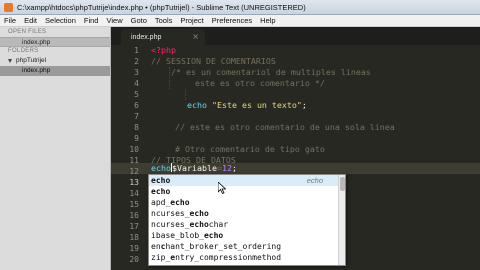 The image size is (480, 270). Describe the element at coordinates (247, 235) in the screenshot. I see `autocomplete-item: ibase_blob_echo` at that location.